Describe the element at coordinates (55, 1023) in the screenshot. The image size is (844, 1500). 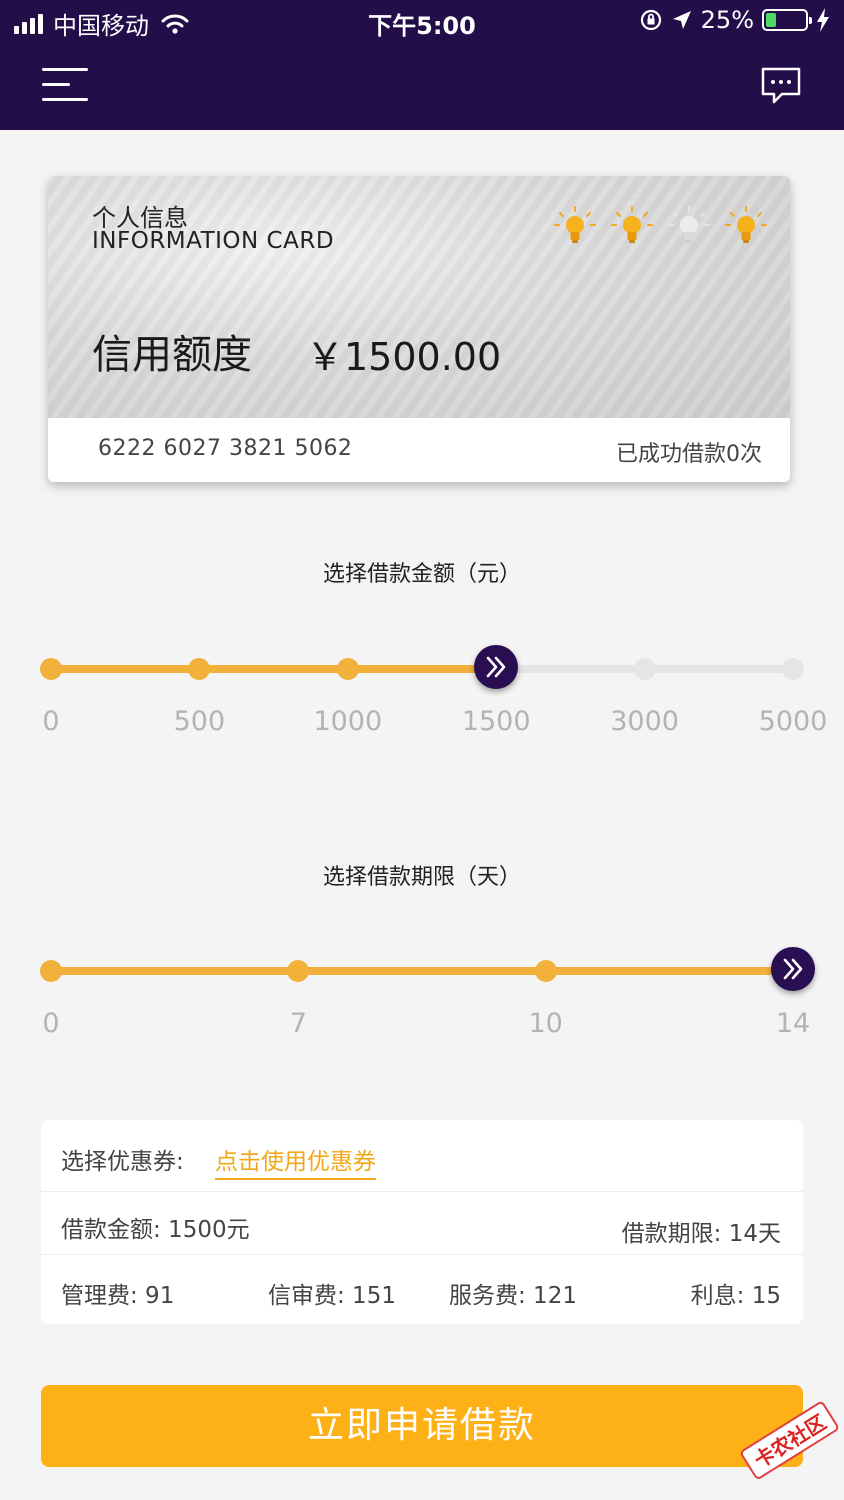
I see `term-option-label: 0` at that location.